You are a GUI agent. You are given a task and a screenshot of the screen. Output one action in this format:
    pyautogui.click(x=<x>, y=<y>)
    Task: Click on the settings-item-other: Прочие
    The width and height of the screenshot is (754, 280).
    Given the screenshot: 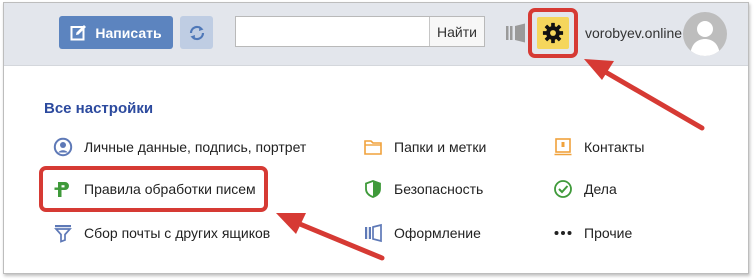 What is the action you would take?
    pyautogui.click(x=592, y=233)
    